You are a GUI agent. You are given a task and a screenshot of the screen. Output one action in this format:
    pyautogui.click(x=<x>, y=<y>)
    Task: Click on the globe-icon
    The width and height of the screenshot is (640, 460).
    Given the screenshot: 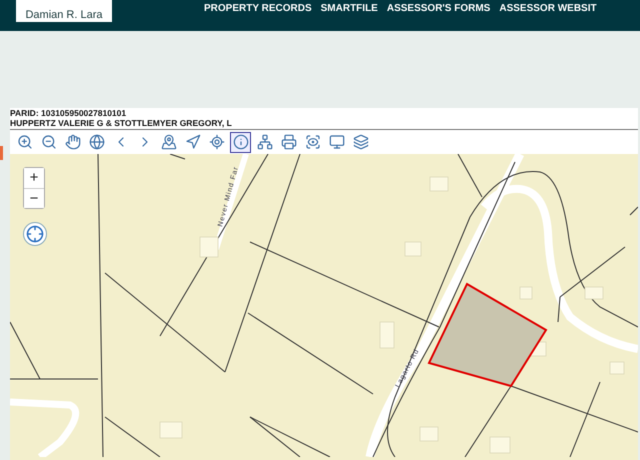 What is the action you would take?
    pyautogui.click(x=96, y=142)
    